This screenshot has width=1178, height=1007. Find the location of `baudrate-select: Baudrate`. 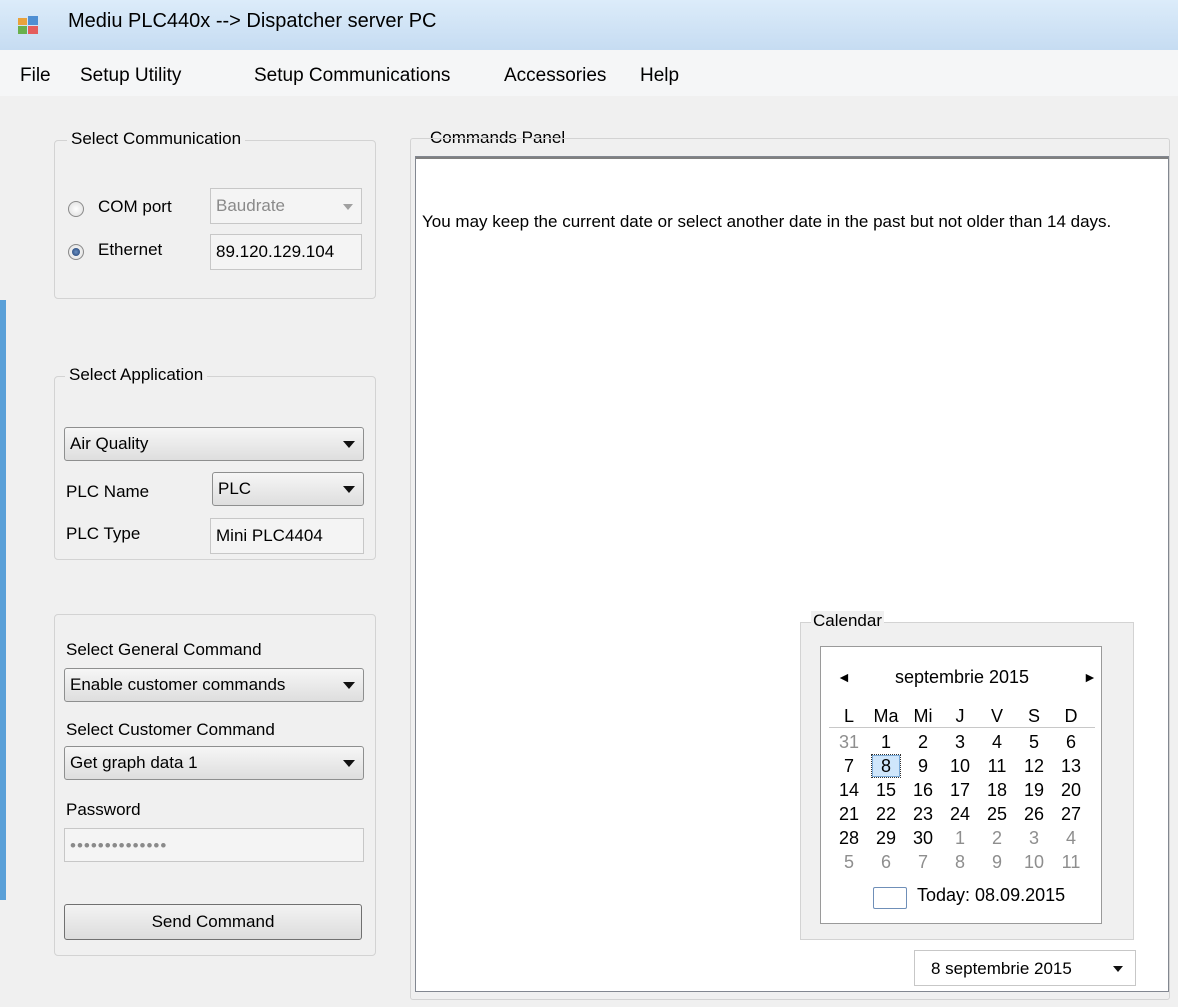

baudrate-select: Baudrate is located at coordinates (286, 206).